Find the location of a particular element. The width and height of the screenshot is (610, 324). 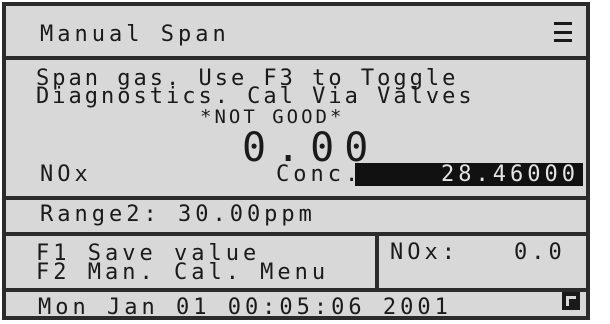

footer-divider is located at coordinates (296, 290).